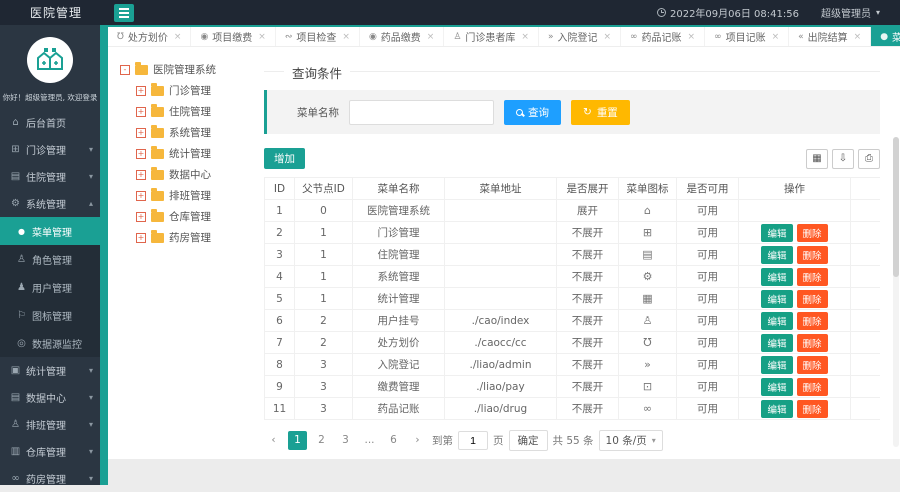 This screenshot has width=900, height=492. What do you see at coordinates (279, 320) in the screenshot?
I see `cell-id: 6` at bounding box center [279, 320].